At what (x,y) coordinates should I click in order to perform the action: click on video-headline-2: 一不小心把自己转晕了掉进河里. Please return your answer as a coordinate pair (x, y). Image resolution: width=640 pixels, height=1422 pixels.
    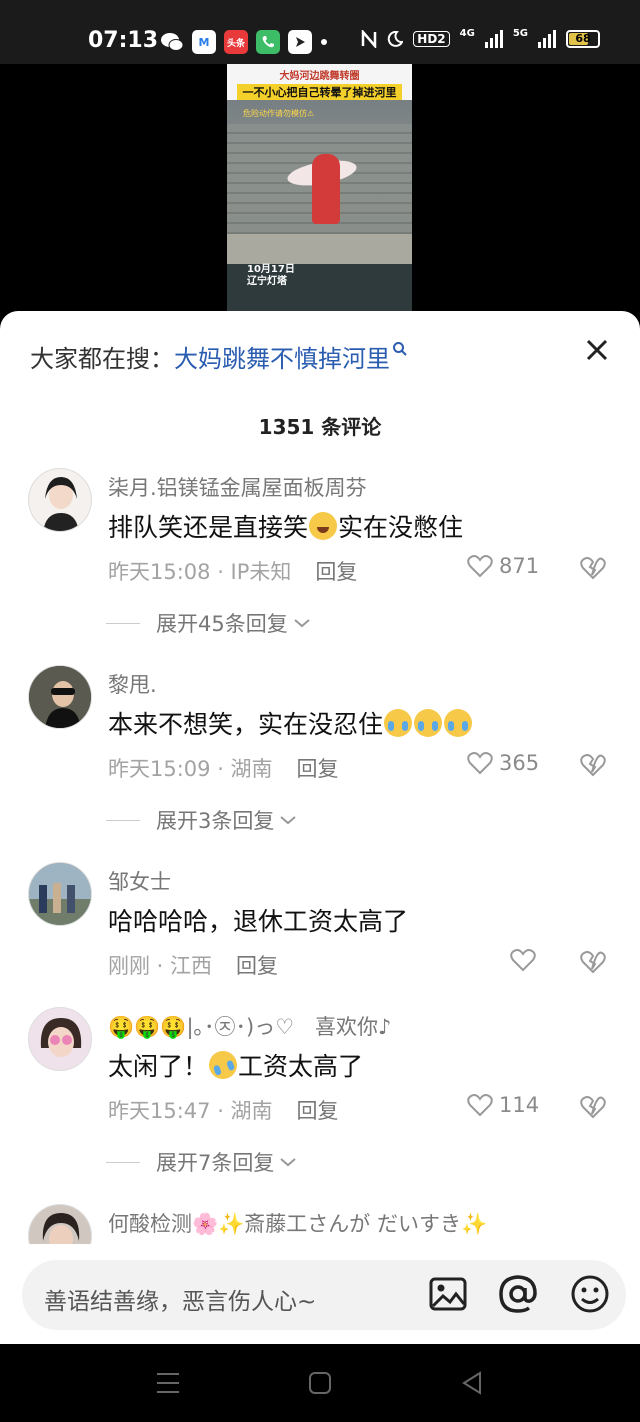
    Looking at the image, I should click on (319, 92).